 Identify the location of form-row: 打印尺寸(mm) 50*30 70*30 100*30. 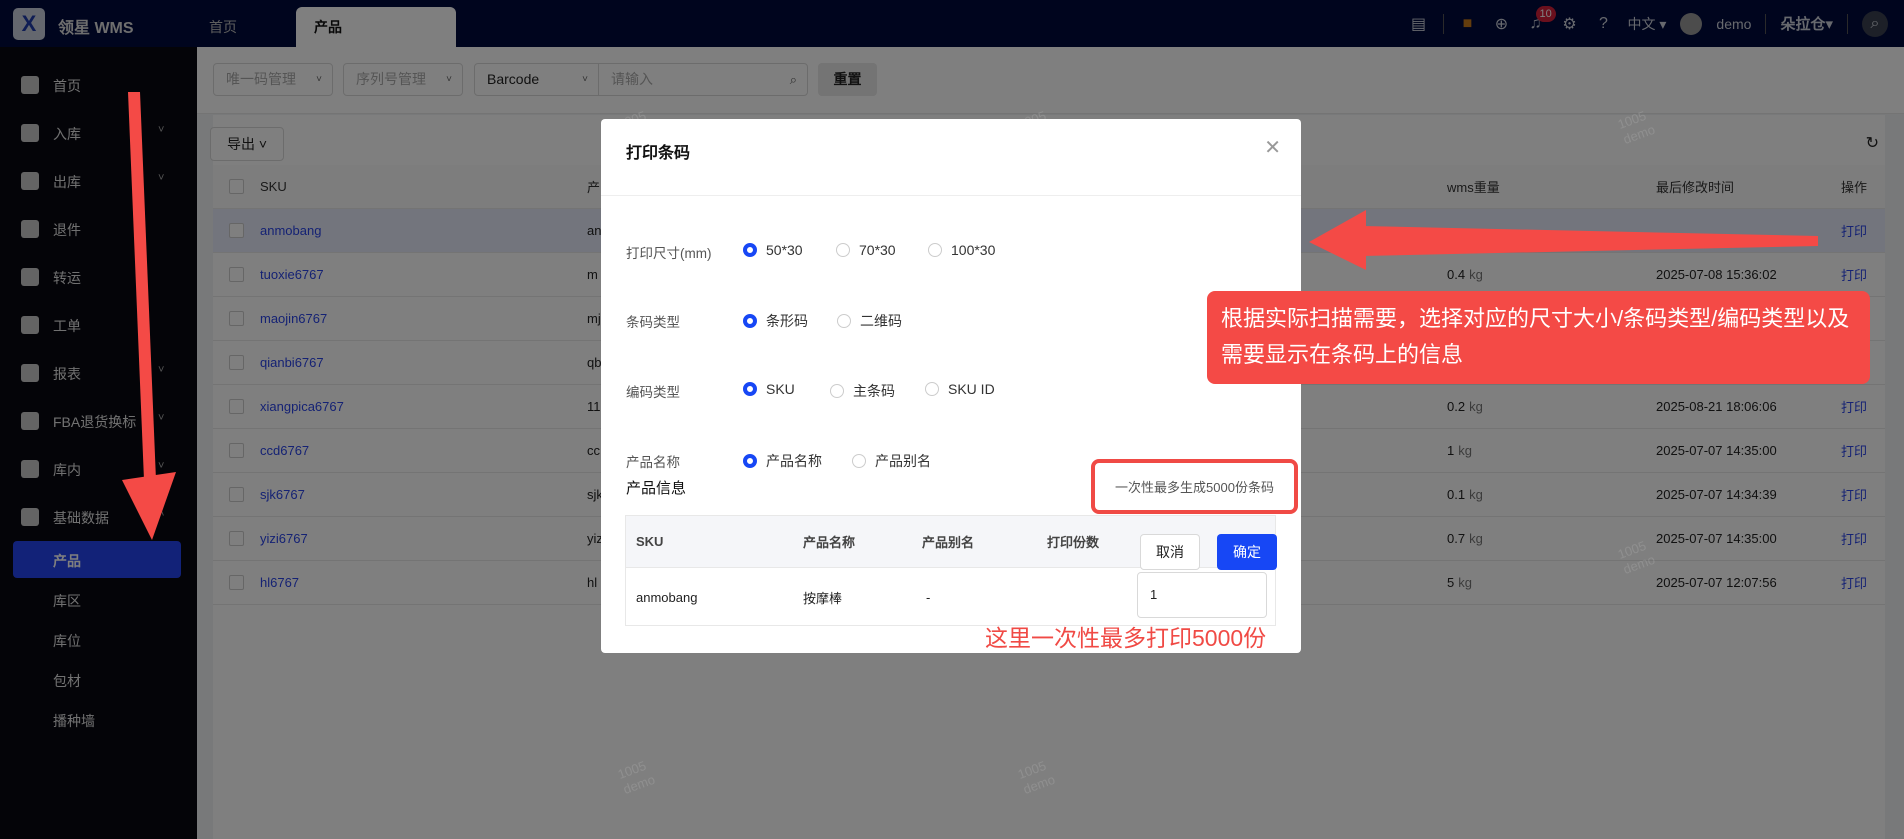
(946, 251).